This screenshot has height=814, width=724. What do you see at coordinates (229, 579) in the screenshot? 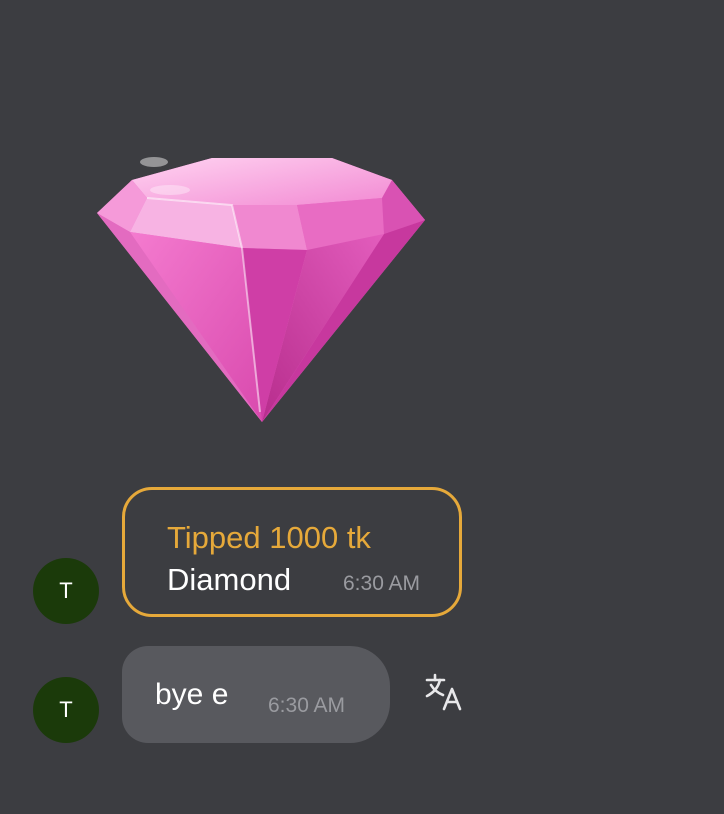
I see `tip-gift-name: Diamond` at bounding box center [229, 579].